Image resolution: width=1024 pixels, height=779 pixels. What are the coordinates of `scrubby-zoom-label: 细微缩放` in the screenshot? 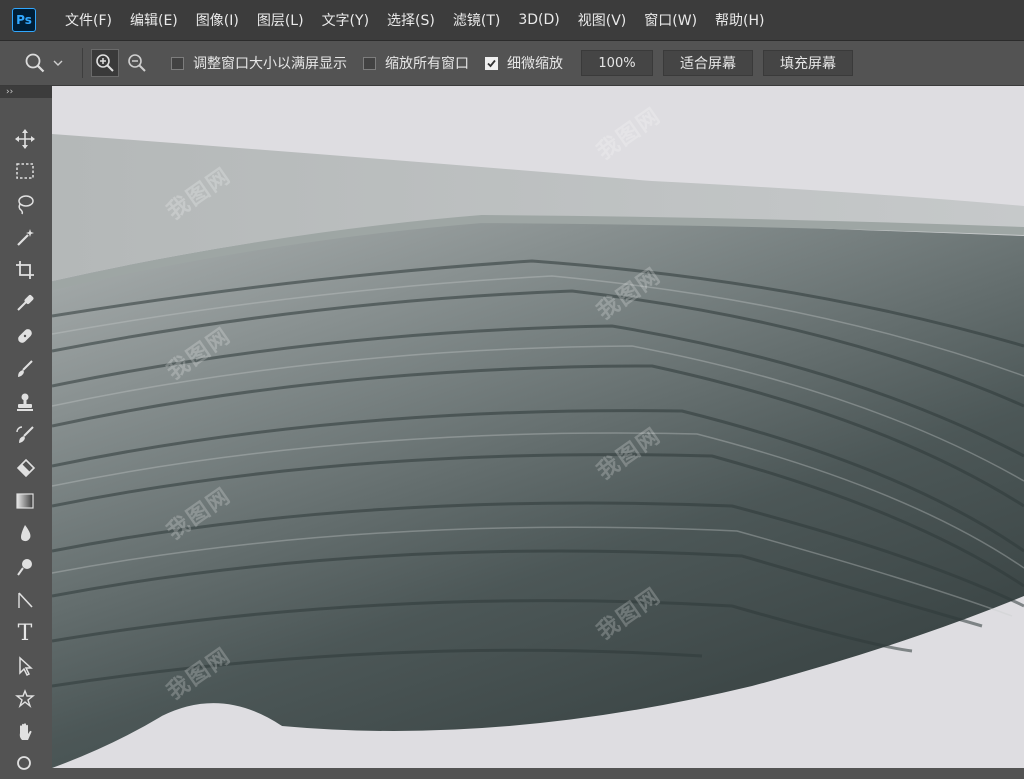 It's located at (535, 64).